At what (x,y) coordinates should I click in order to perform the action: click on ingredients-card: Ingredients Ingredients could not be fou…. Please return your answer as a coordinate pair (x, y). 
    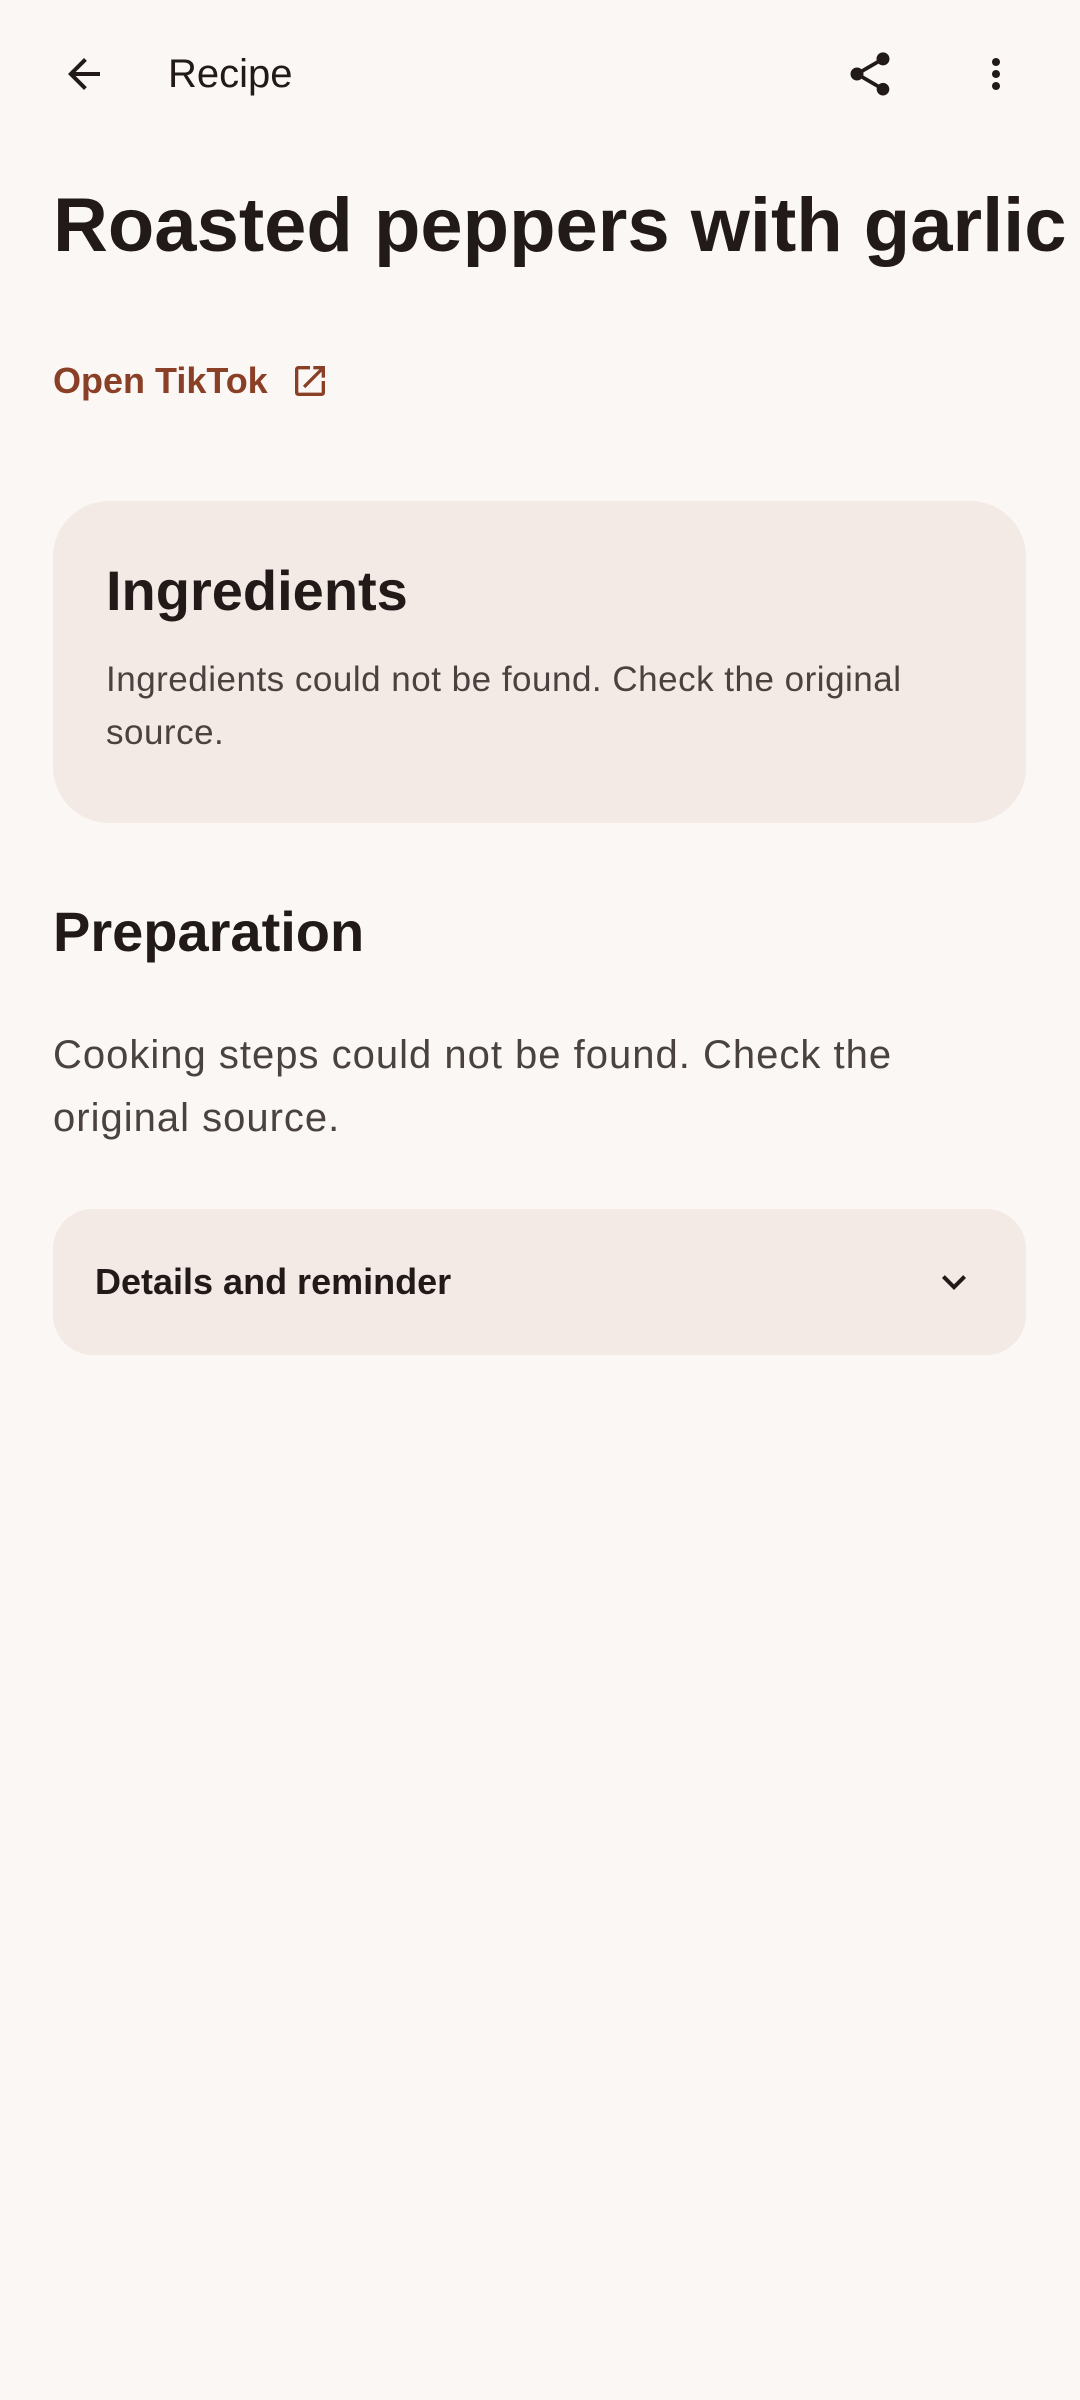
    Looking at the image, I should click on (539, 662).